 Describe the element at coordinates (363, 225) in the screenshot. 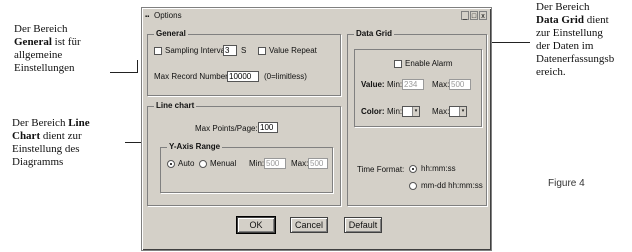

I see `default-button: Default` at that location.